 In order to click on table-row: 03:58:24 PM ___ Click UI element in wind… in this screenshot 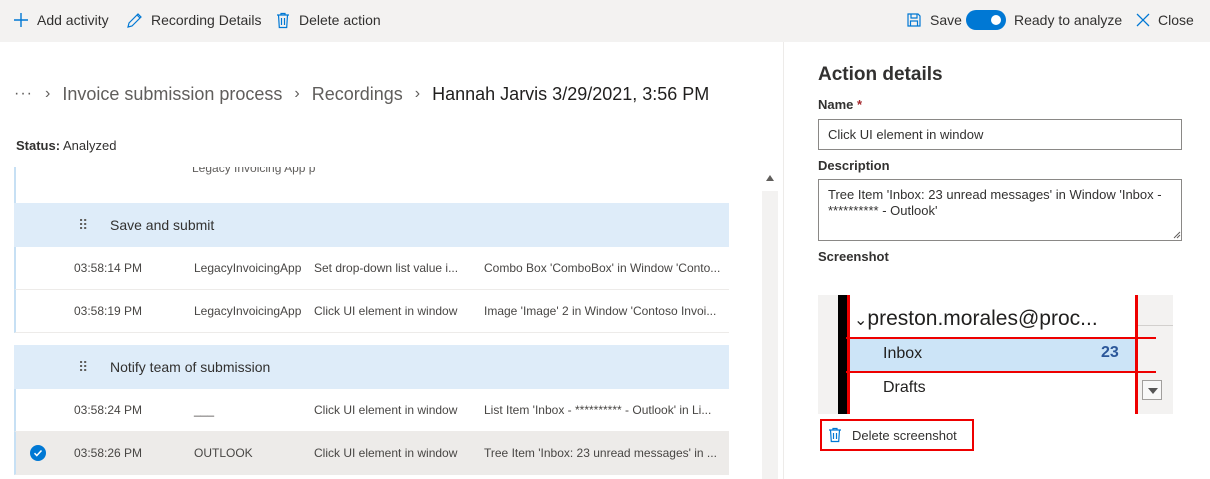, I will do `click(371, 410)`.